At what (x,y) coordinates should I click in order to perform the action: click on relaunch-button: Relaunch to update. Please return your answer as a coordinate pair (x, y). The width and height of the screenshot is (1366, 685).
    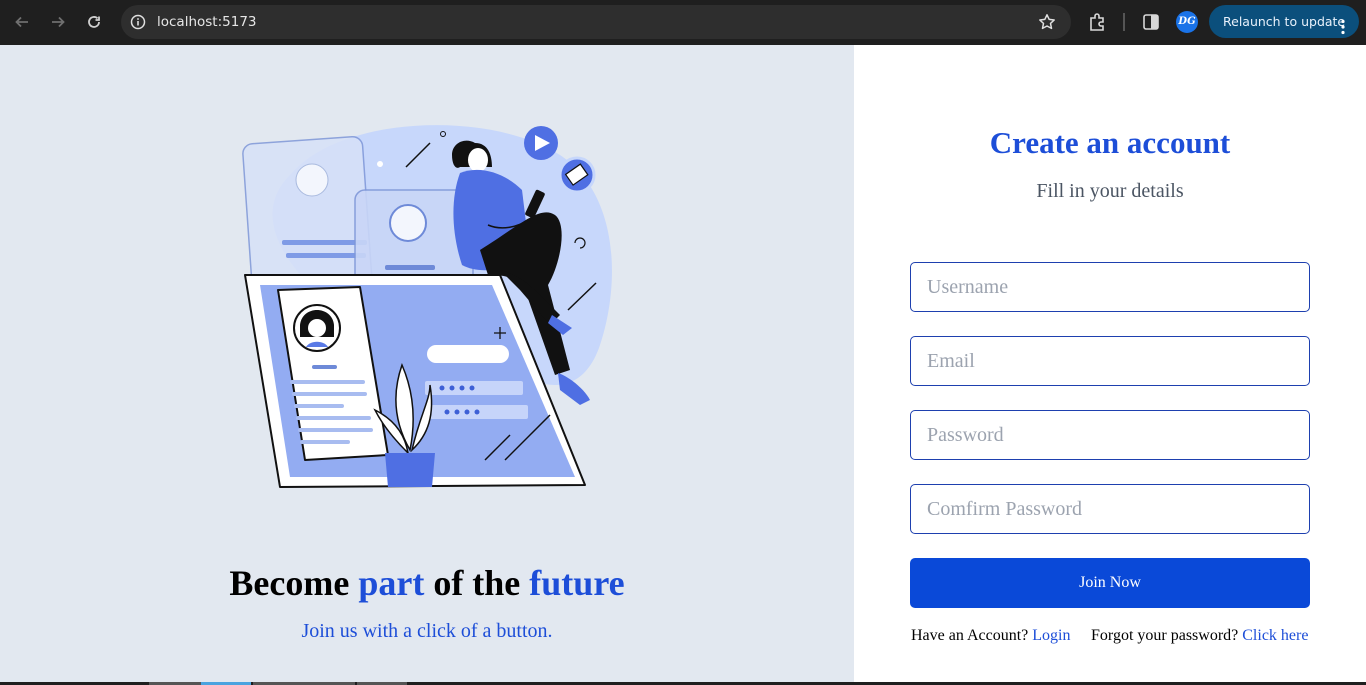
    Looking at the image, I should click on (1284, 21).